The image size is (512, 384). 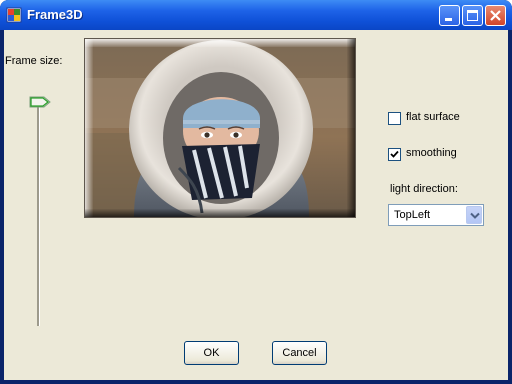 I want to click on dropdown-button, so click(x=474, y=215).